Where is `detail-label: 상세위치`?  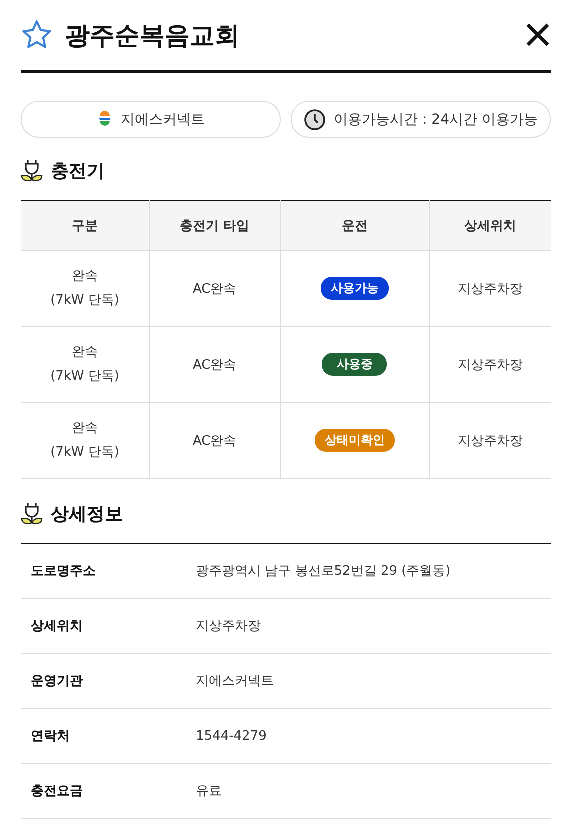
detail-label: 상세위치 is located at coordinates (57, 626).